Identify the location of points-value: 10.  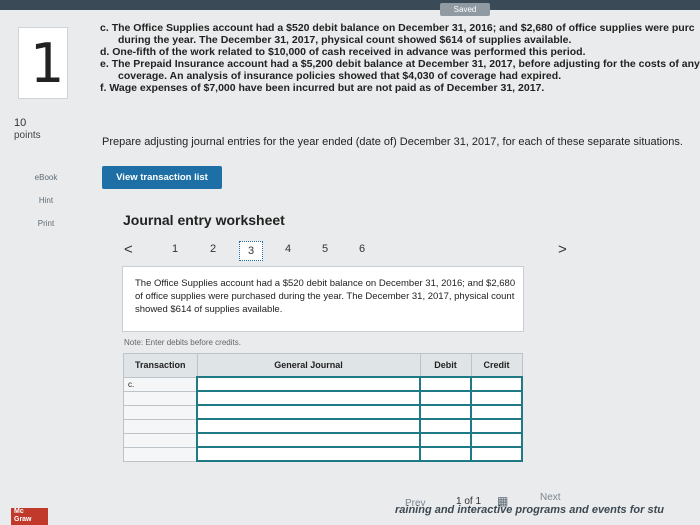
(20, 123).